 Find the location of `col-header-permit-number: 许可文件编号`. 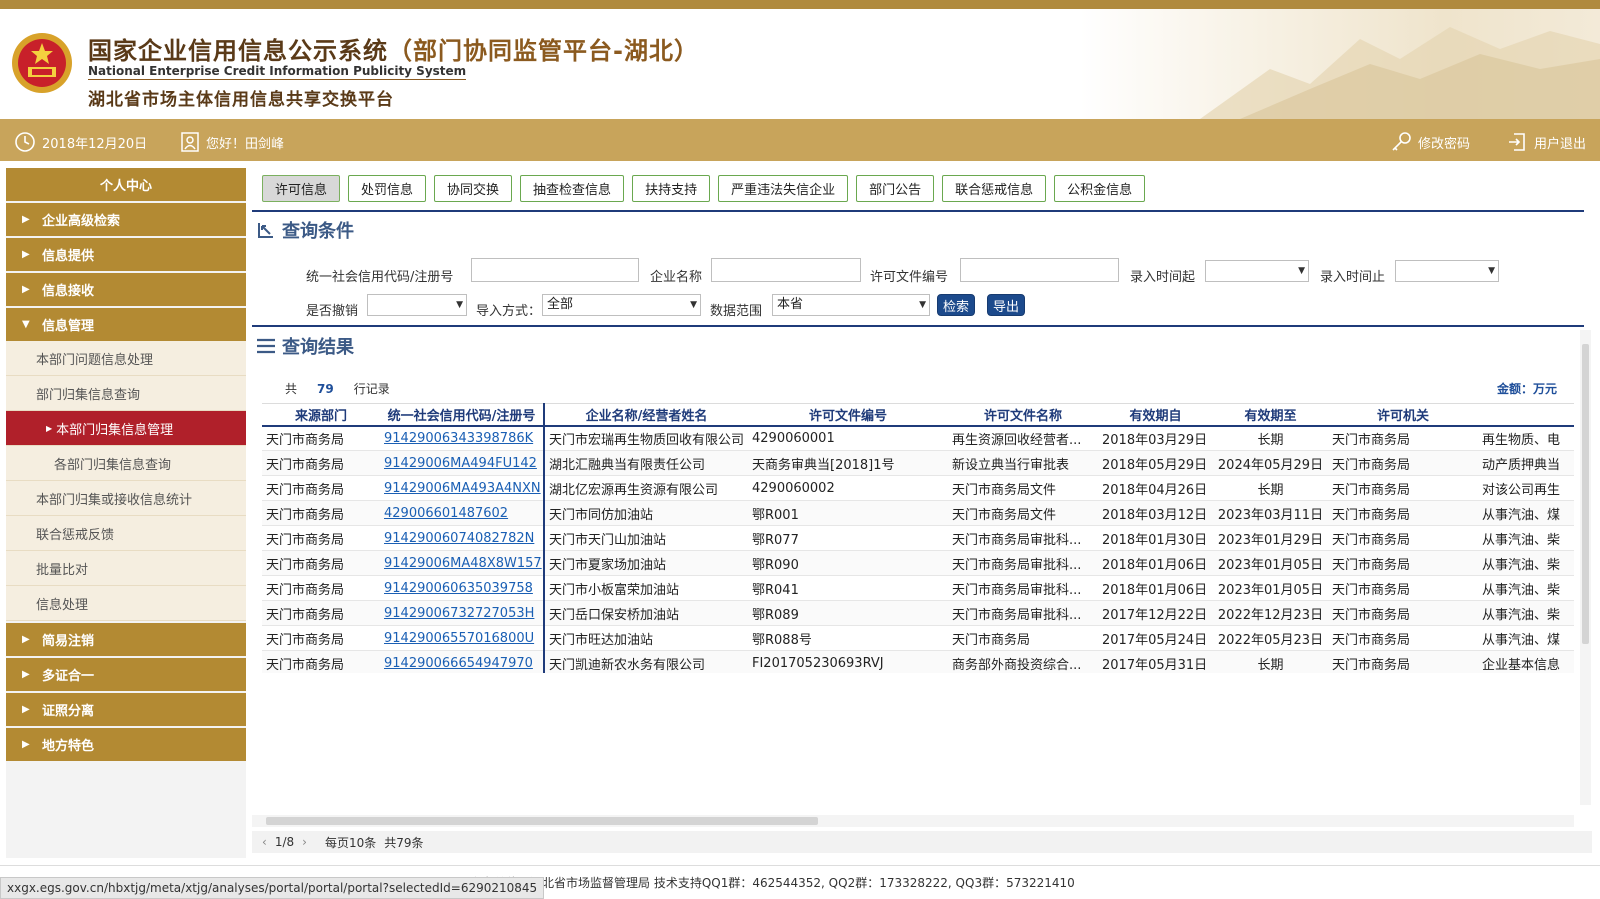

col-header-permit-number: 许可文件编号 is located at coordinates (848, 415).